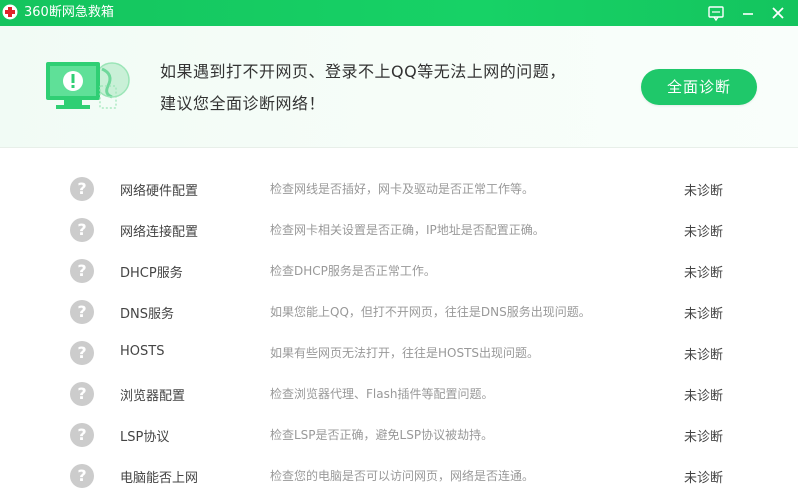 The width and height of the screenshot is (798, 496). I want to click on window-title: 360断网急救箱, so click(69, 12).